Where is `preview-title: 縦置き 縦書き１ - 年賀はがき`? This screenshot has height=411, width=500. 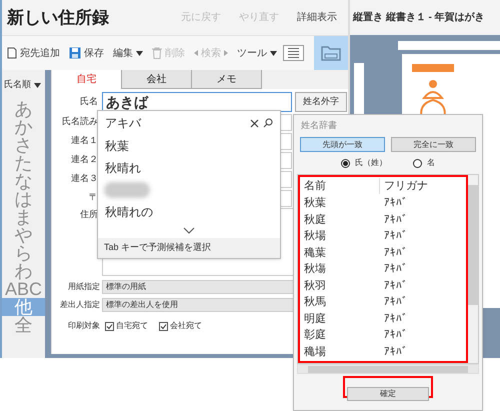
preview-title: 縦置き 縦書き１ - 年賀はがき is located at coordinates (419, 17).